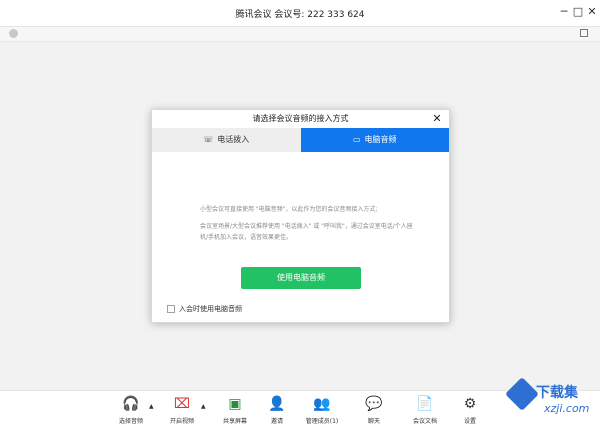 This screenshot has height=433, width=600. Describe the element at coordinates (592, 12) in the screenshot. I see `close-window-icon: ✕` at that location.